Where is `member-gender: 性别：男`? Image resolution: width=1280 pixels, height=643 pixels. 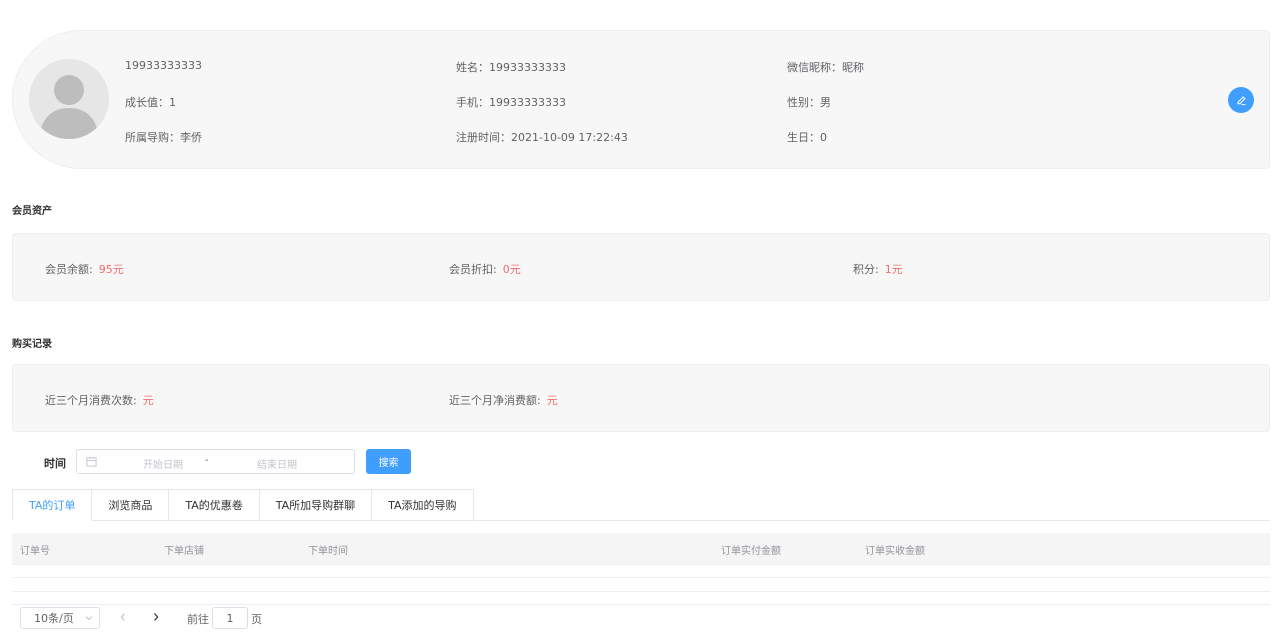 member-gender: 性别：男 is located at coordinates (809, 102).